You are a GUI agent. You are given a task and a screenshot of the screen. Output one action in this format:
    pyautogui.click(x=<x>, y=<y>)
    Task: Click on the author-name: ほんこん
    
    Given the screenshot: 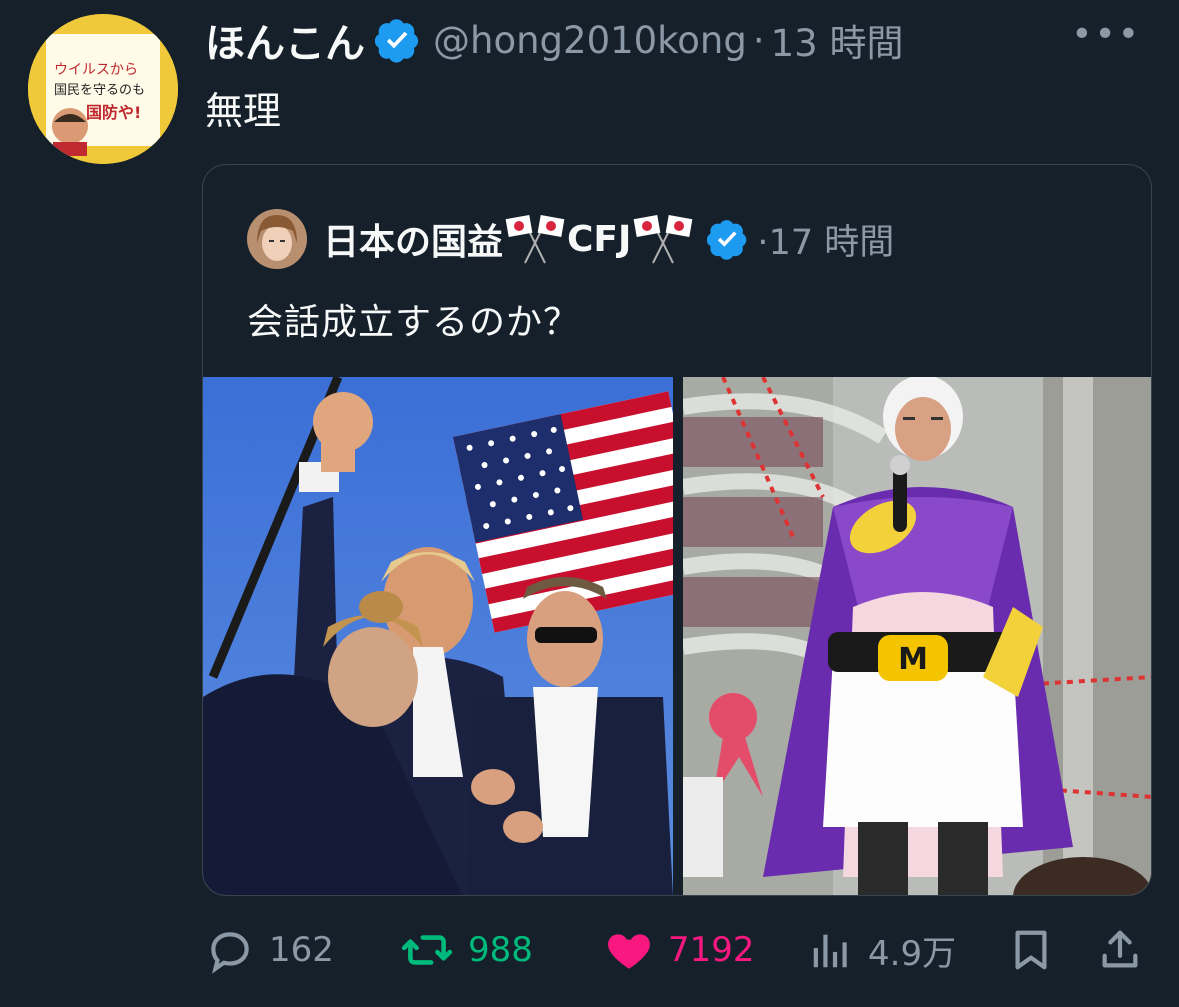 What is the action you would take?
    pyautogui.click(x=285, y=40)
    